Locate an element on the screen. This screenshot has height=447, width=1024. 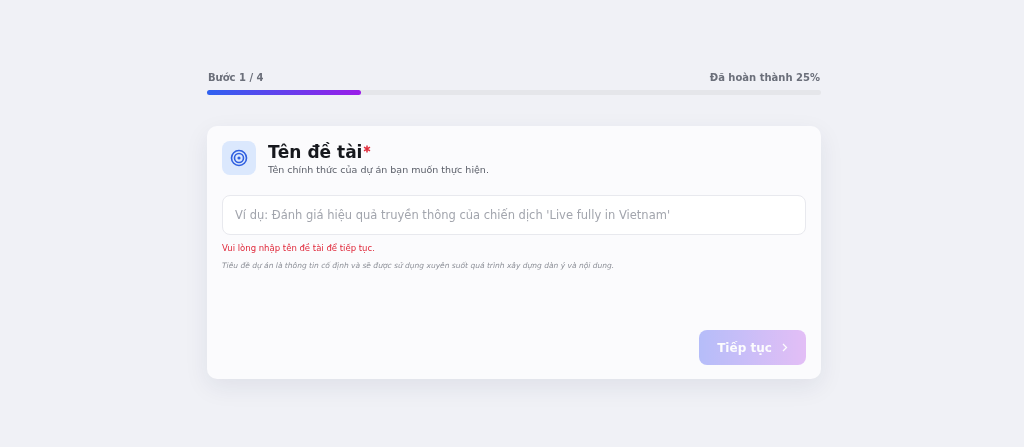
step-label: Bước 1 / 4 is located at coordinates (236, 77).